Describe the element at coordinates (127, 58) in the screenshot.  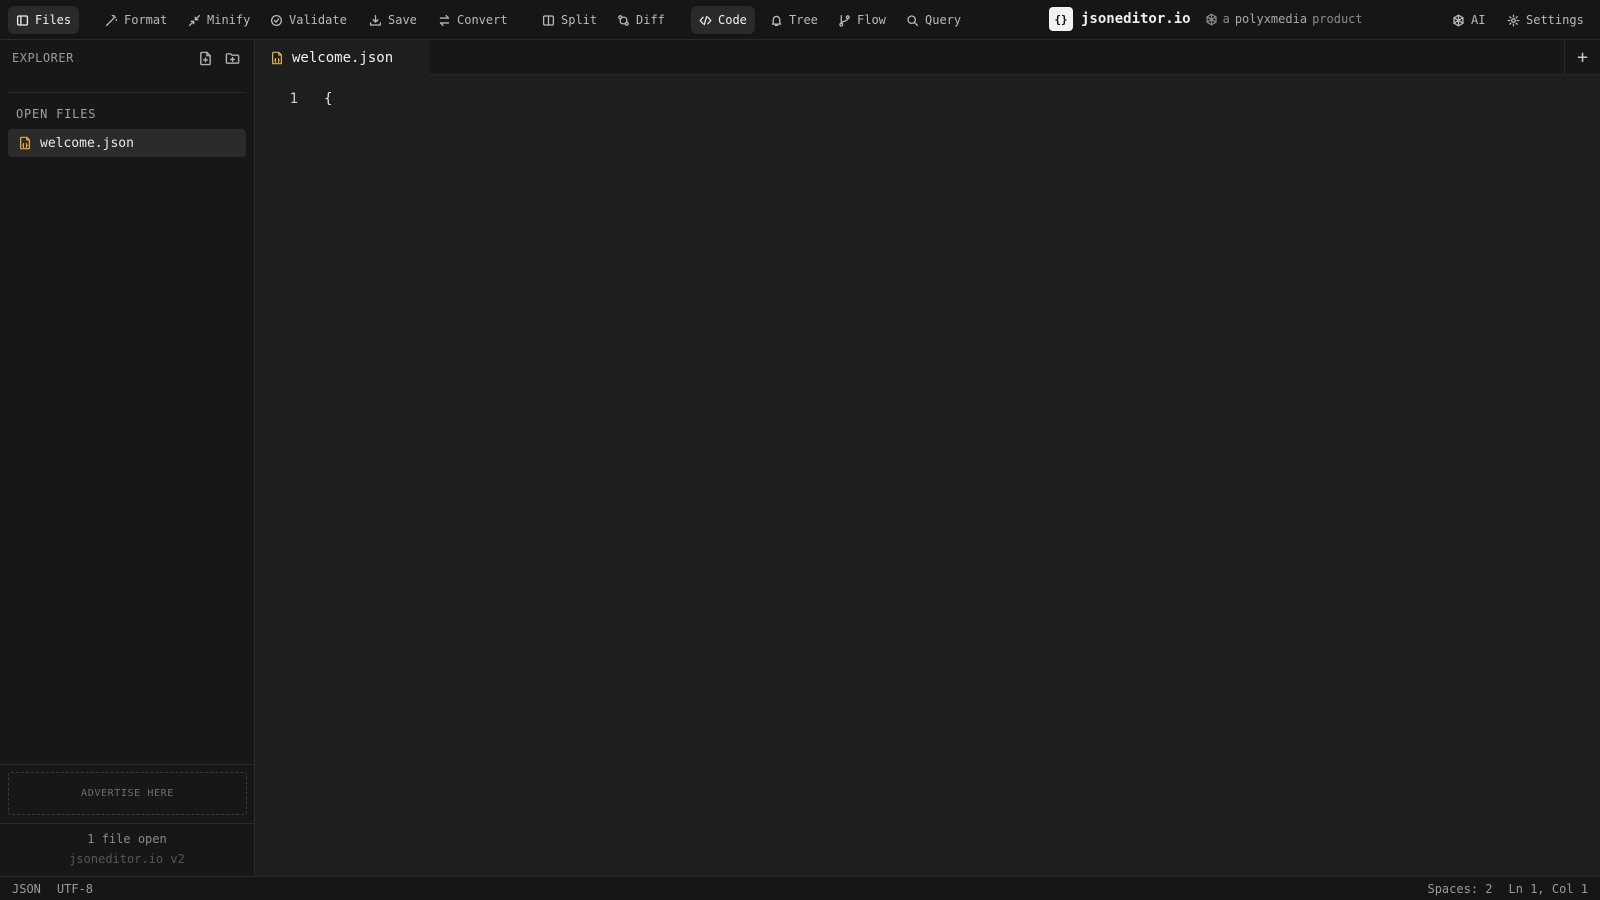
I see `explorer-header: EXPLORER` at that location.